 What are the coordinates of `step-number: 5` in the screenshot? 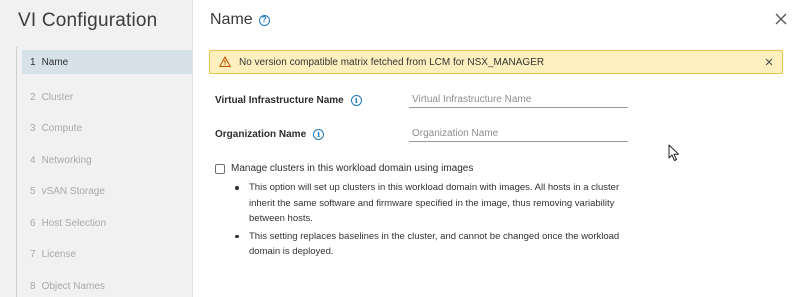 It's located at (33, 192).